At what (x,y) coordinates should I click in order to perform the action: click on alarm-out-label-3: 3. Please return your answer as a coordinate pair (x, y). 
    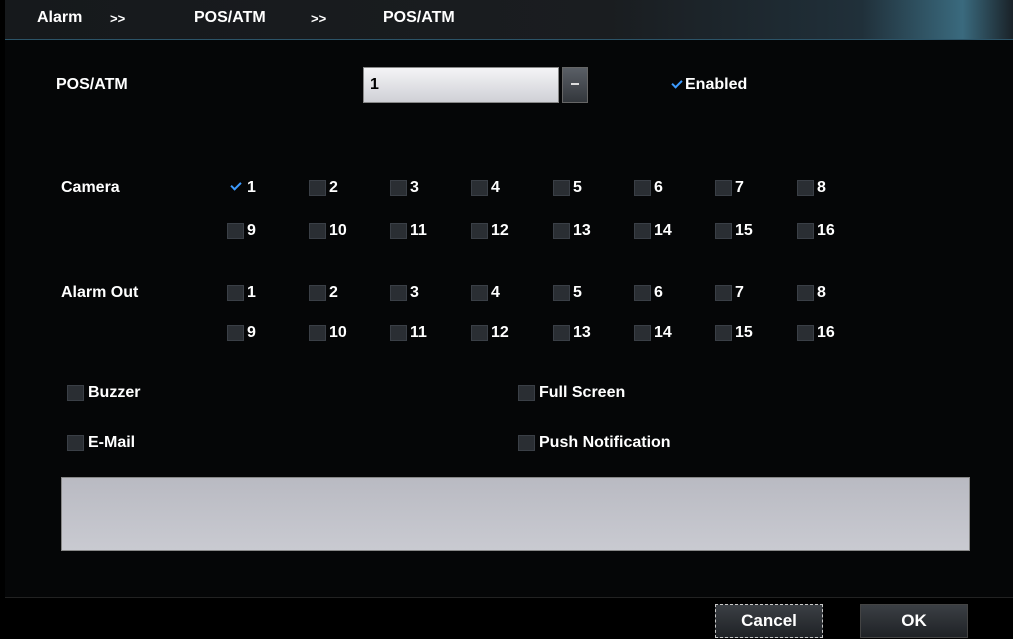
    Looking at the image, I should click on (414, 292).